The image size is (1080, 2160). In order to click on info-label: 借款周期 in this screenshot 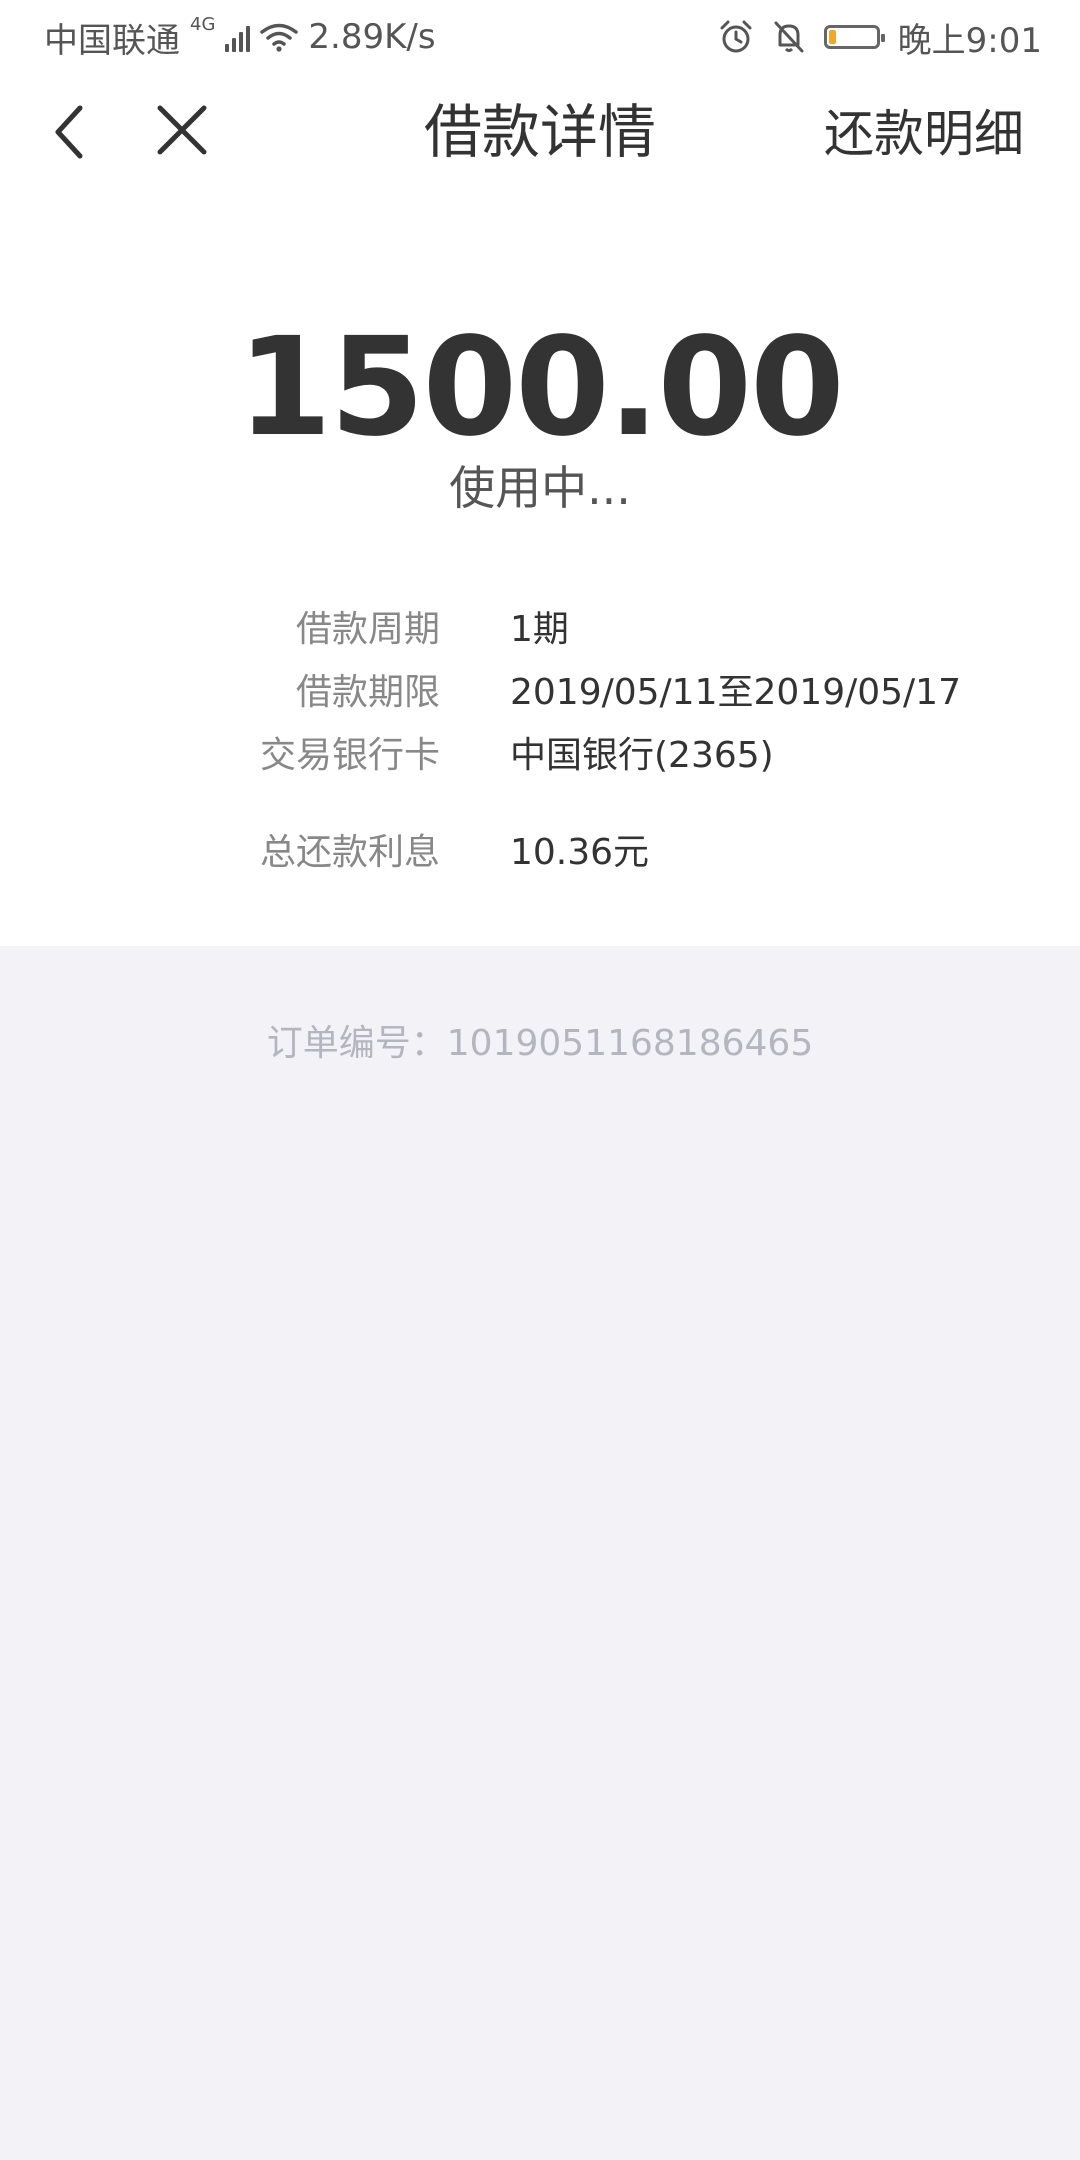, I will do `click(367, 629)`.